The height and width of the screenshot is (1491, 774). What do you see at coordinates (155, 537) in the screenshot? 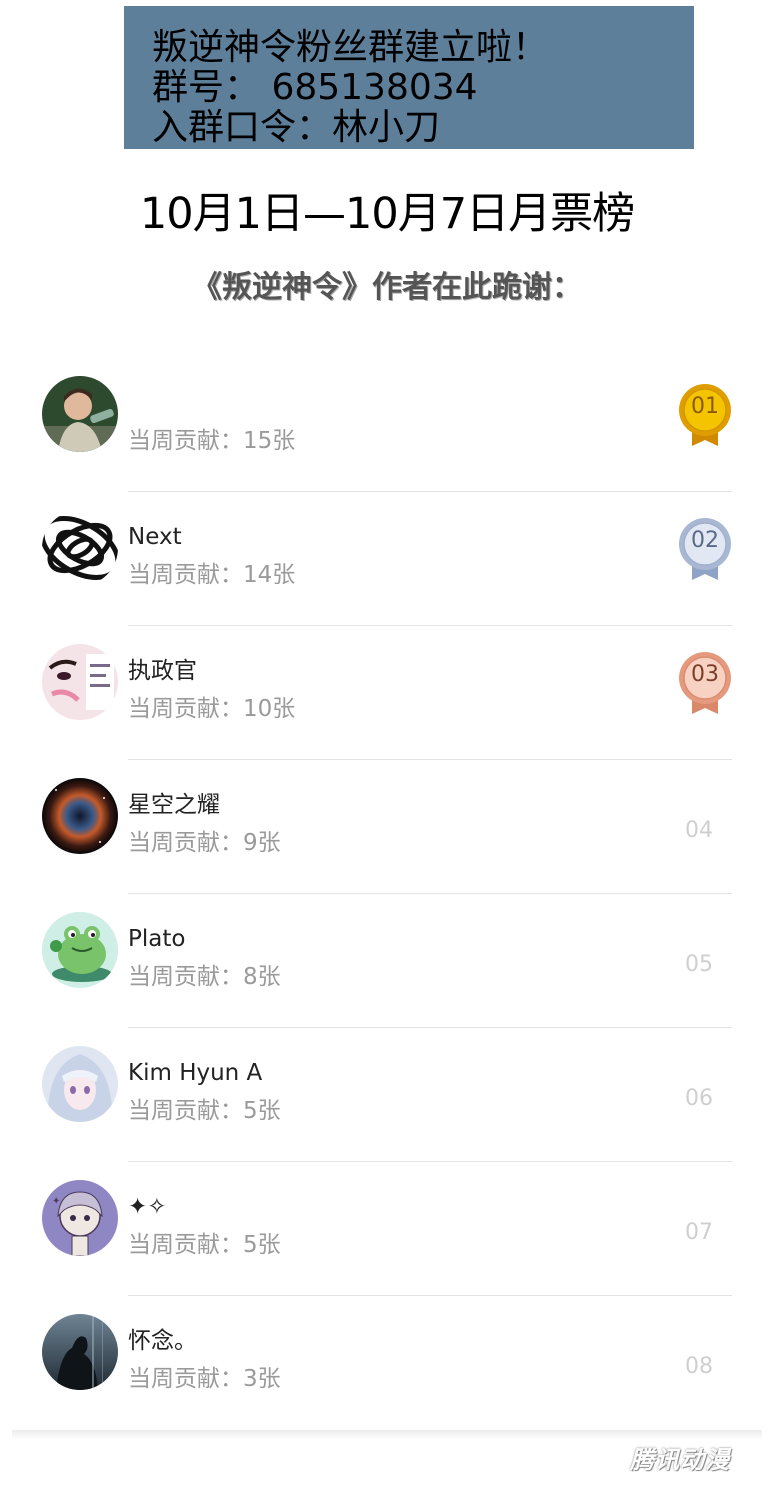
I see `user-name: Next` at bounding box center [155, 537].